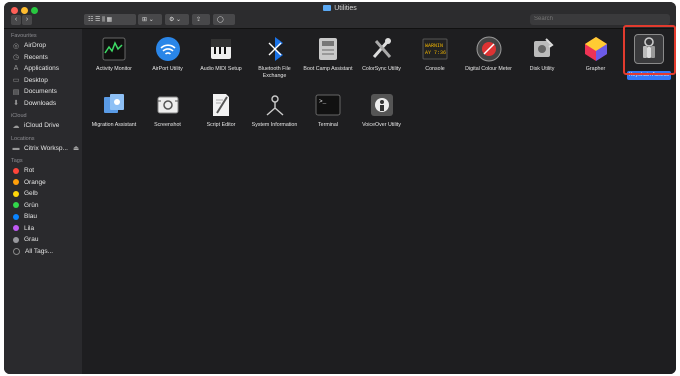 The image size is (680, 376). I want to click on sidebar-tag-rot: Rot, so click(43, 171).